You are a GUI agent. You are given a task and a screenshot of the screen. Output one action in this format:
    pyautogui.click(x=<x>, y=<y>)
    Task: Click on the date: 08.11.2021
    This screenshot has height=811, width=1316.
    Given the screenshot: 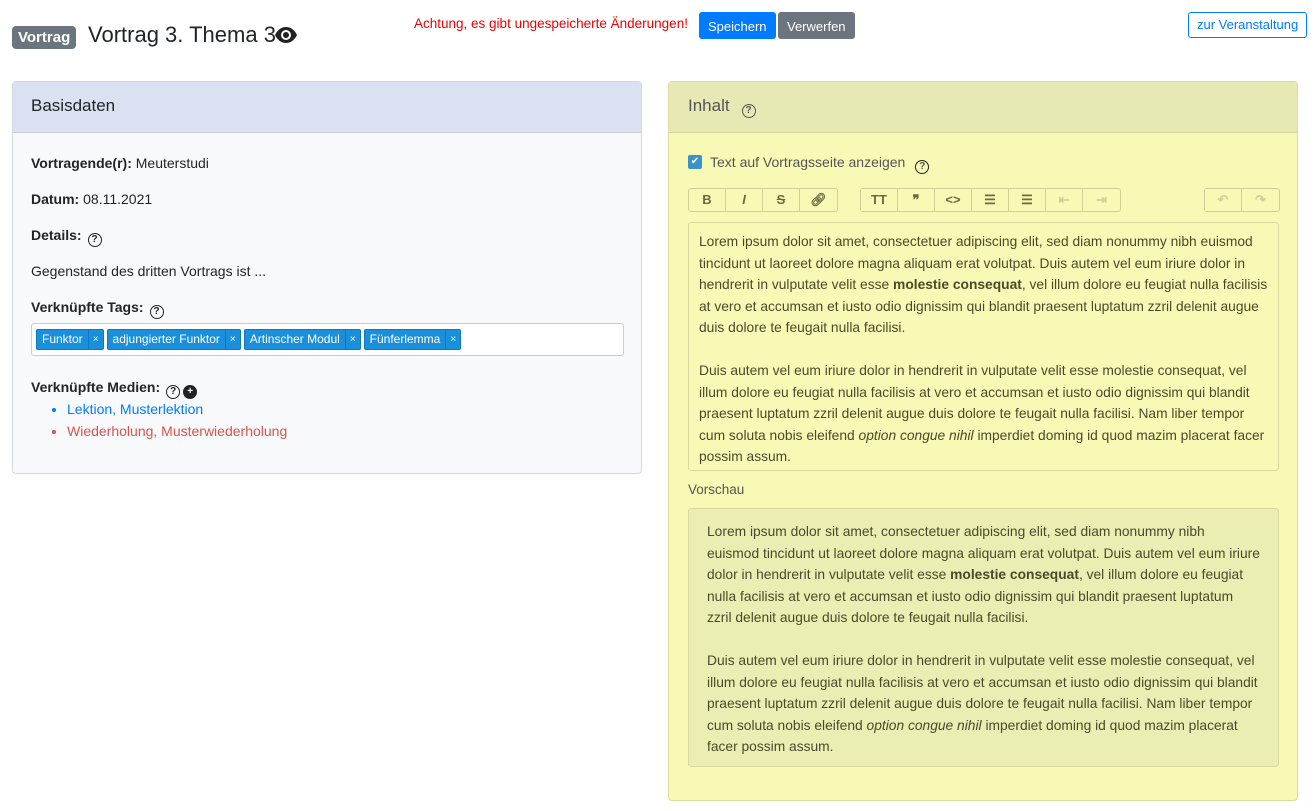 What is the action you would take?
    pyautogui.click(x=118, y=199)
    